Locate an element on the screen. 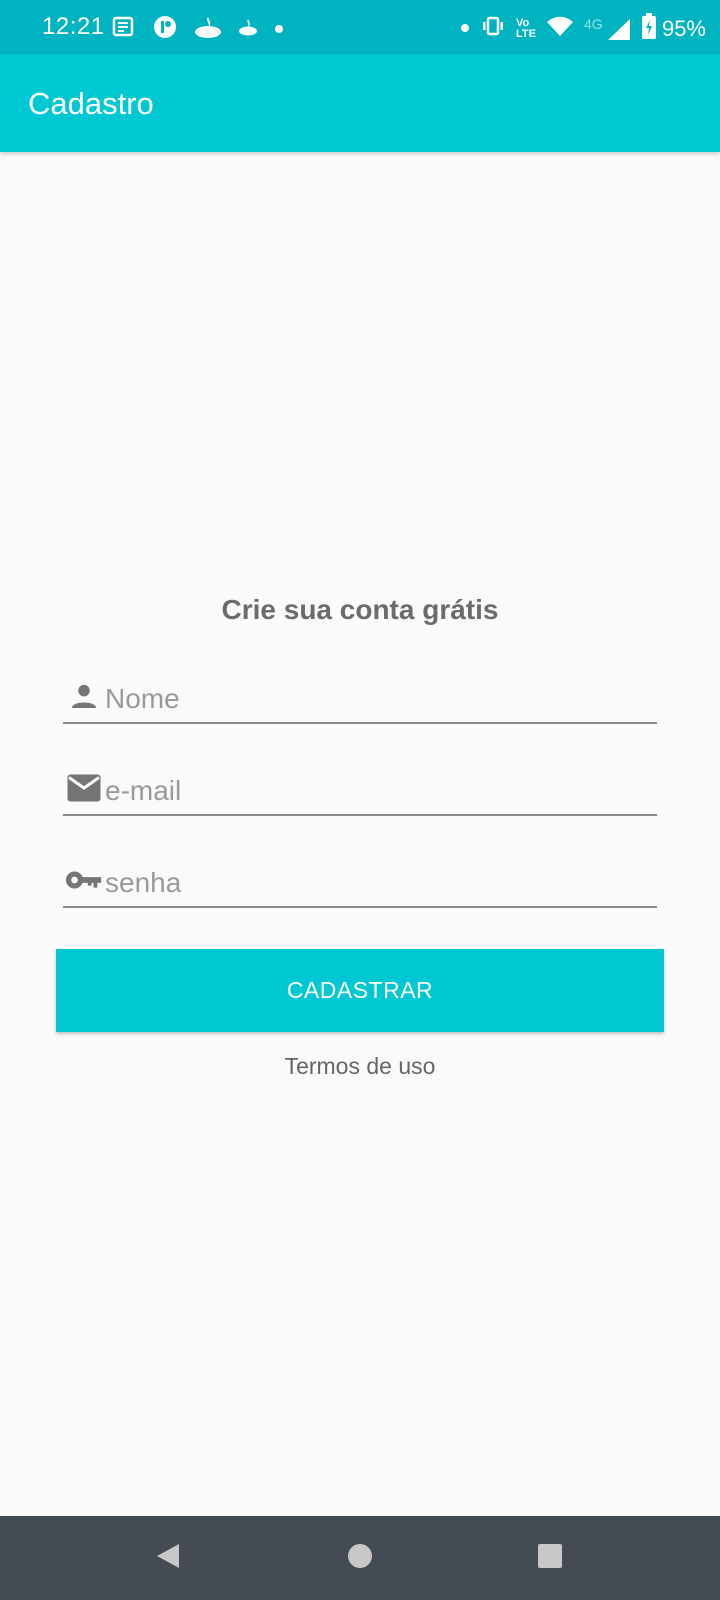 Image resolution: width=720 pixels, height=1600 pixels. back-triangle-icon is located at coordinates (168, 1558).